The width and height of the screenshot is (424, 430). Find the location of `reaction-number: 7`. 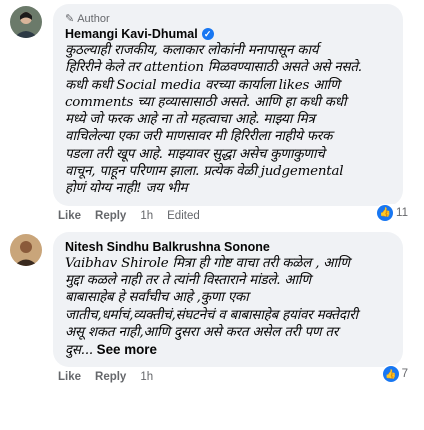

reaction-number: 7 is located at coordinates (404, 374).